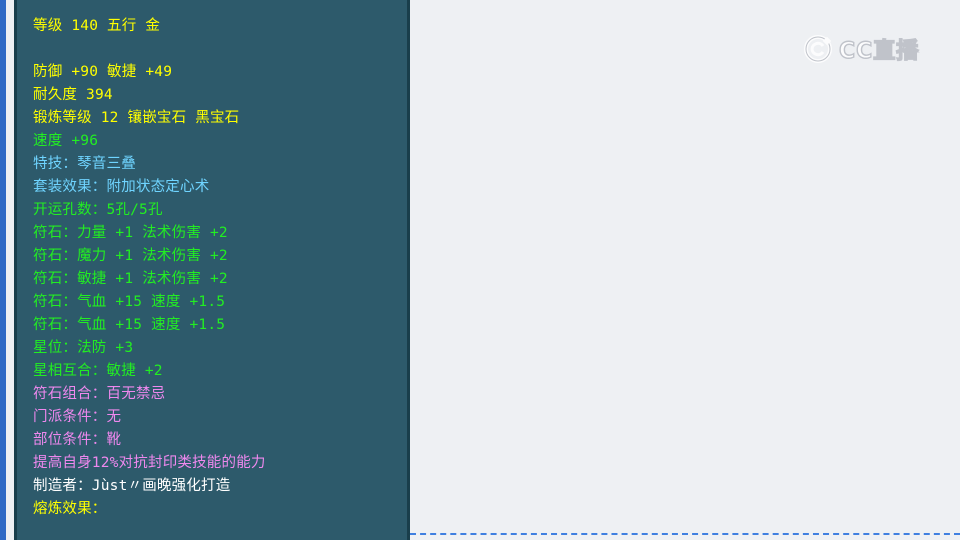 The width and height of the screenshot is (960, 540). What do you see at coordinates (3, 270) in the screenshot?
I see `window-edge` at bounding box center [3, 270].